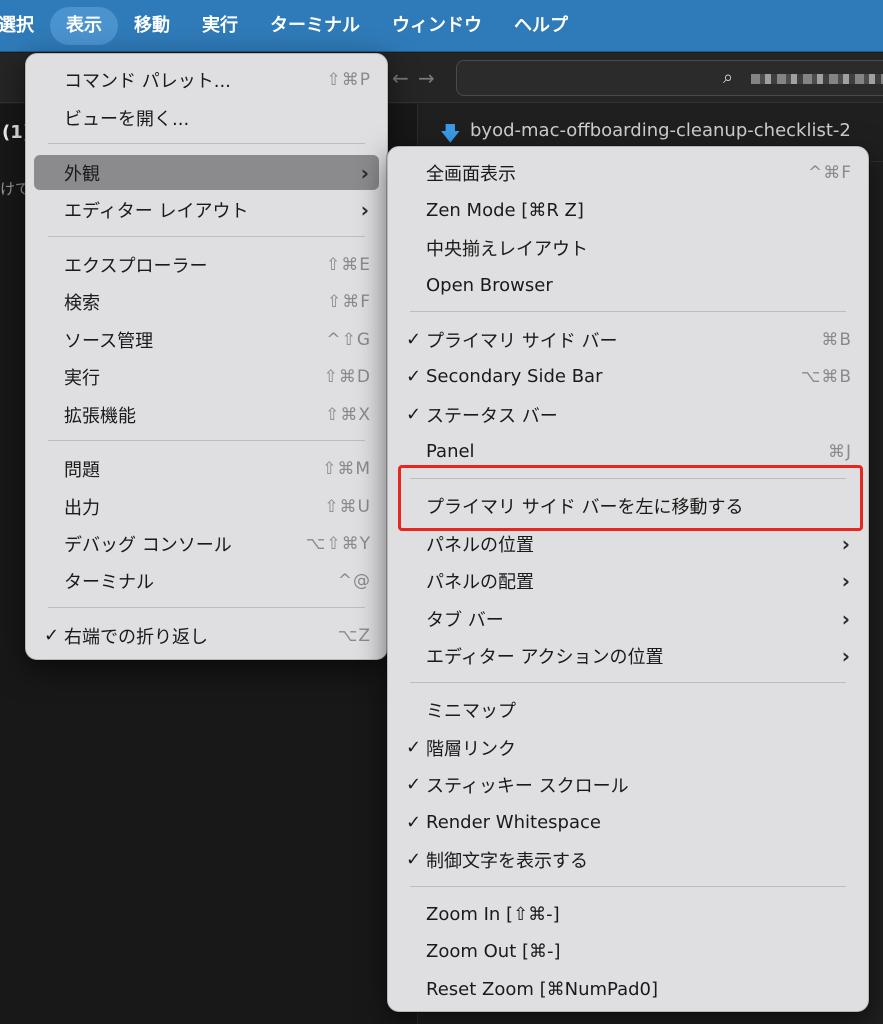  Describe the element at coordinates (628, 784) in the screenshot. I see `menu-item-sticky-scroll: ✓ スティッキー スクロール` at that location.